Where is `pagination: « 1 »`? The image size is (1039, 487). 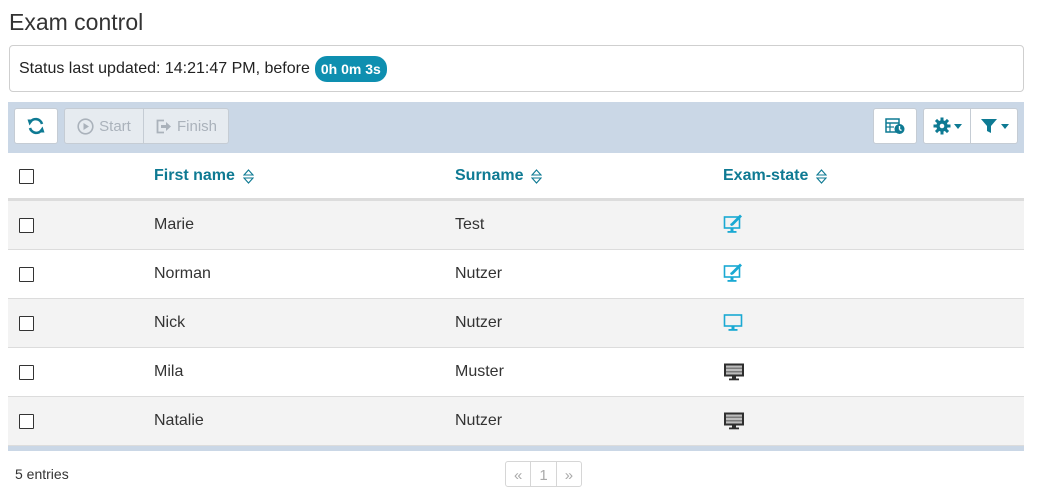 pagination: « 1 » is located at coordinates (544, 474).